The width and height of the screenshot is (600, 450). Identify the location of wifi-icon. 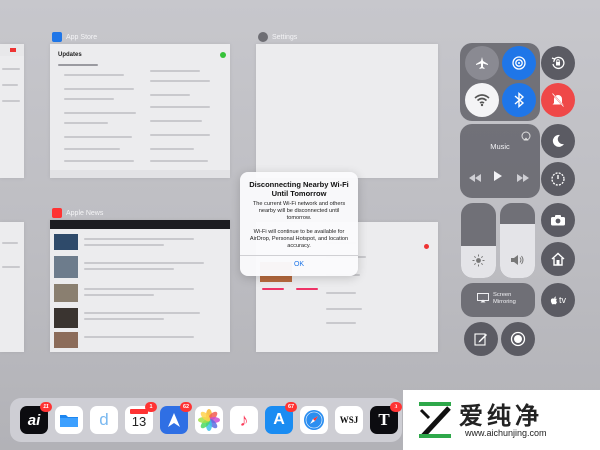
(482, 100).